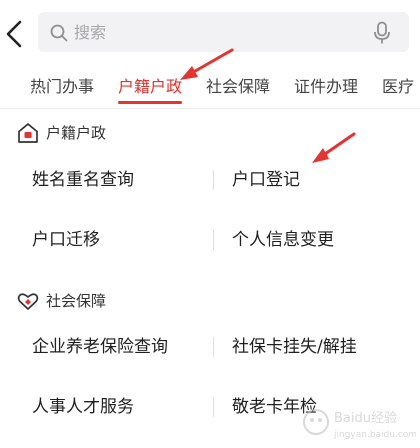  What do you see at coordinates (100, 347) in the screenshot?
I see `service-pension-insurance-query: 企业养老保险查询` at bounding box center [100, 347].